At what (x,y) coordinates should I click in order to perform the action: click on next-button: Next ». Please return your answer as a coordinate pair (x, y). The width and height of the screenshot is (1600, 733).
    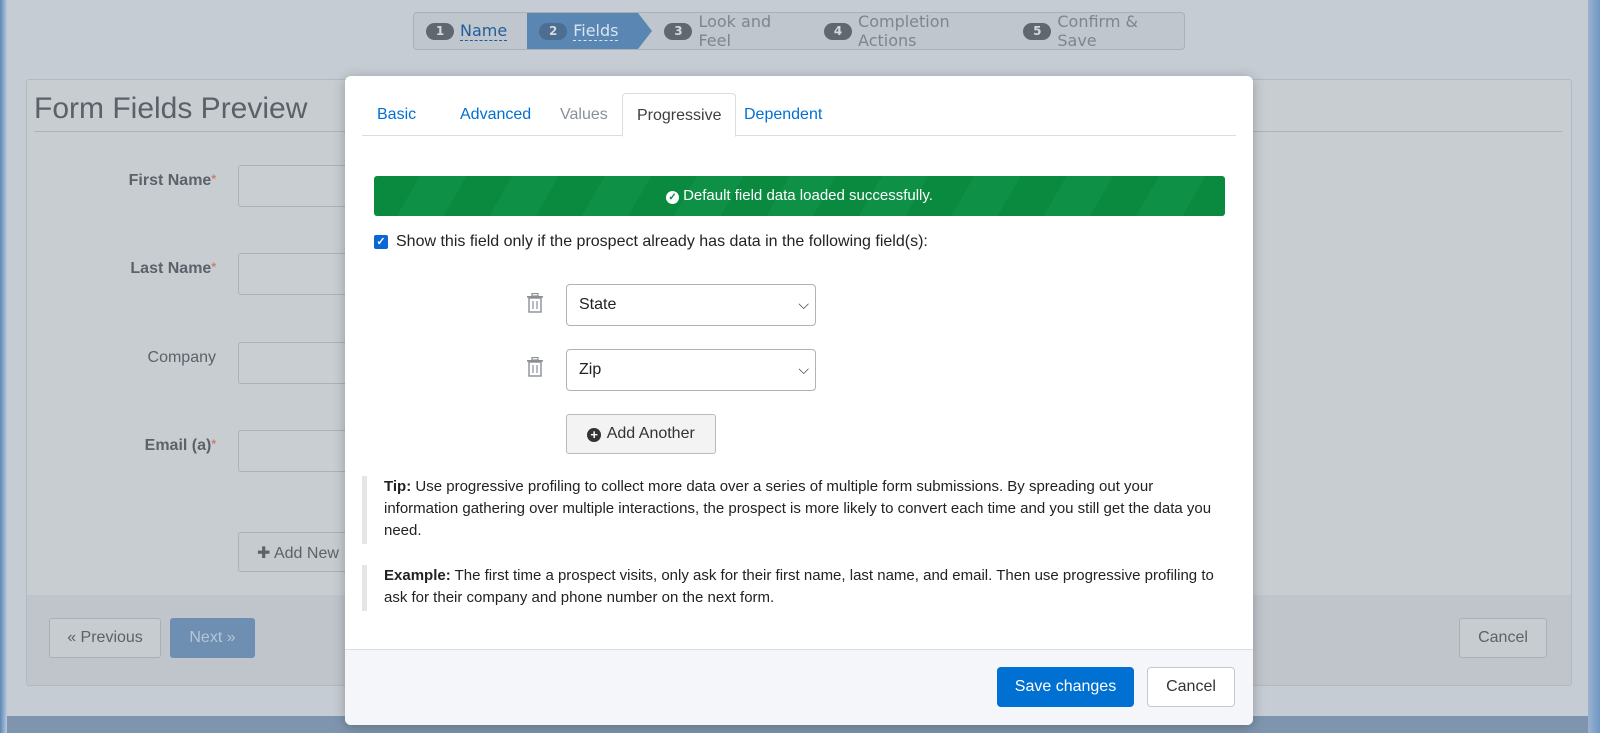
    Looking at the image, I should click on (212, 638).